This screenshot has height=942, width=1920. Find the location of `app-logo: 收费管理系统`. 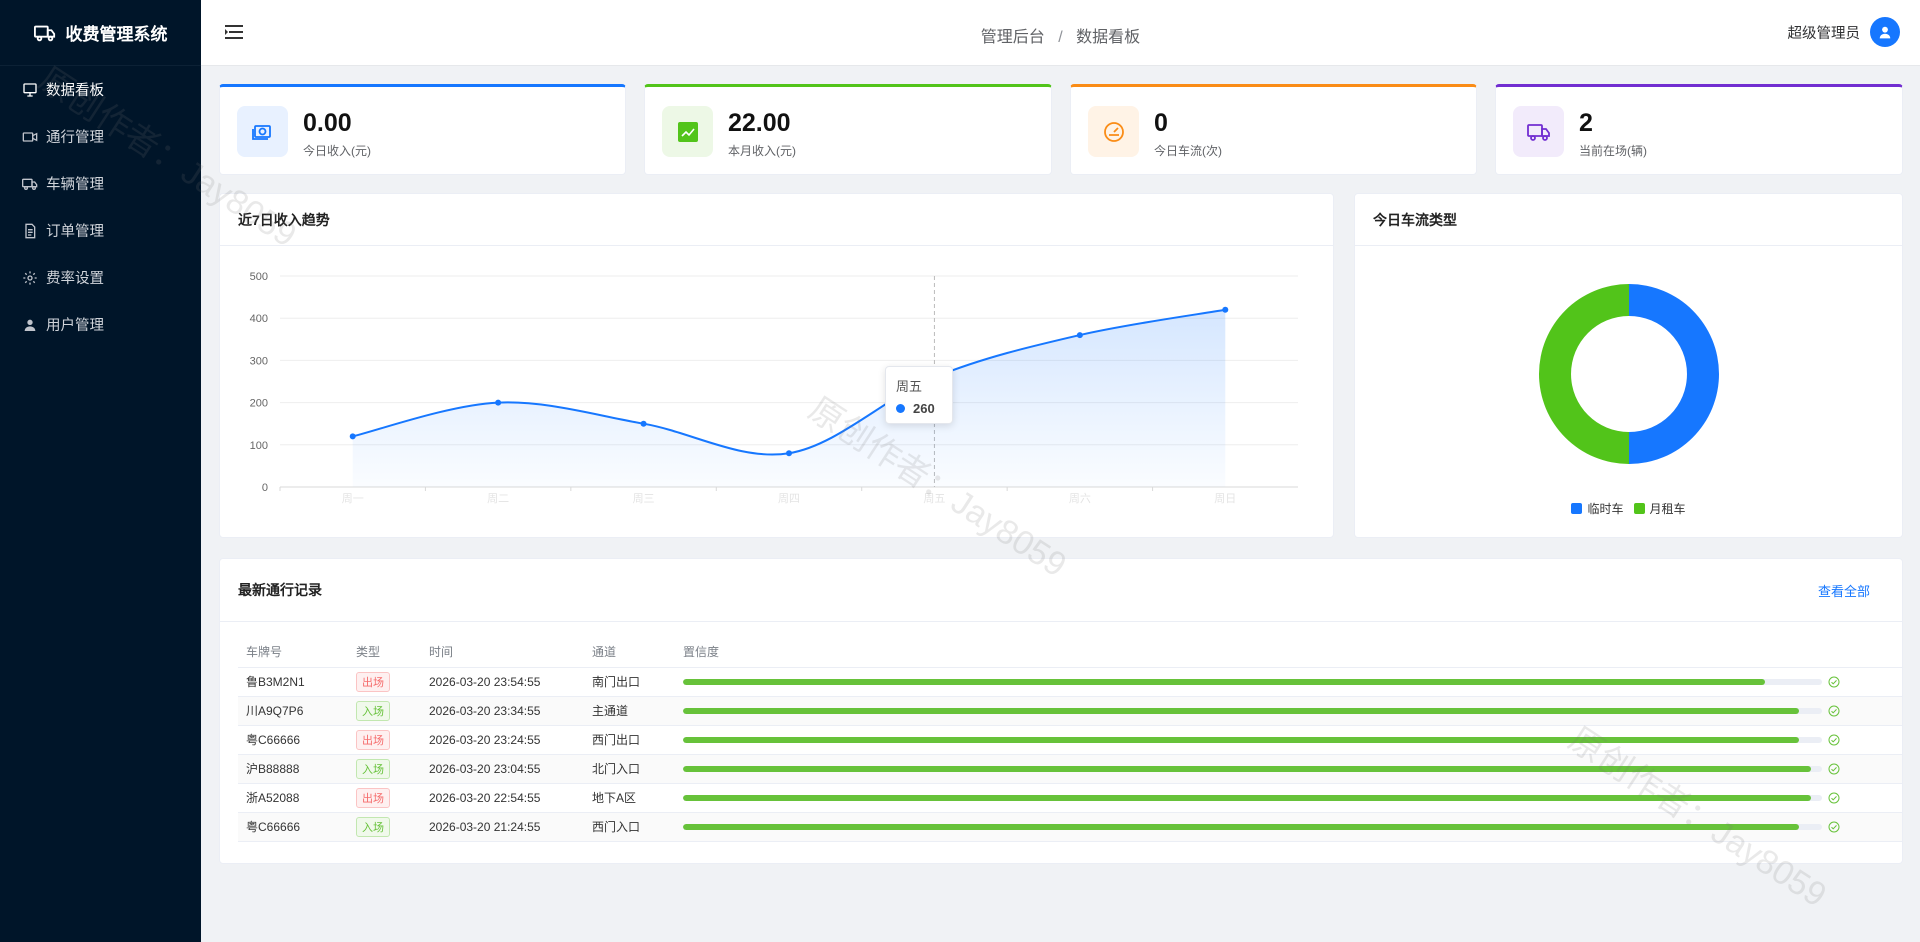

app-logo: 收费管理系统 is located at coordinates (100, 33).